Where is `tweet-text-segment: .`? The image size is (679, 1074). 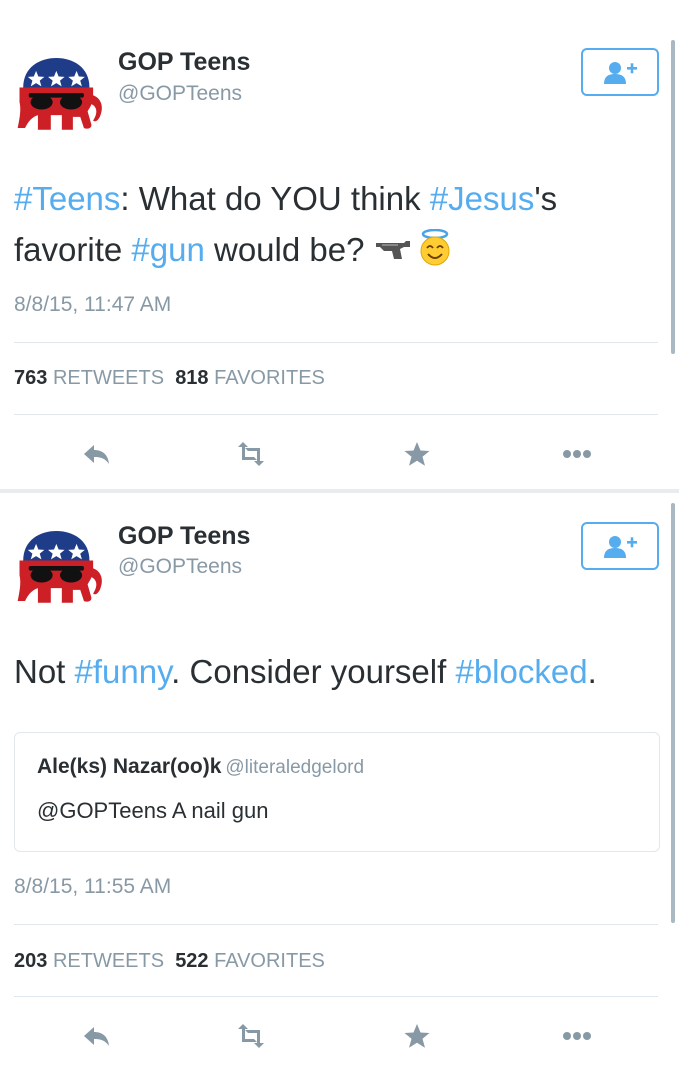
tweet-text-segment: . is located at coordinates (592, 671).